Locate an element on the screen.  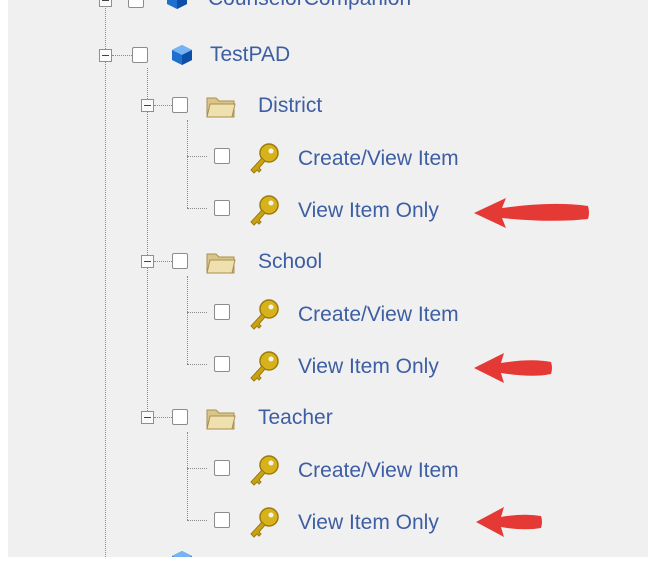
tree-node-label: CounselorCompanion is located at coordinates (309, 5).